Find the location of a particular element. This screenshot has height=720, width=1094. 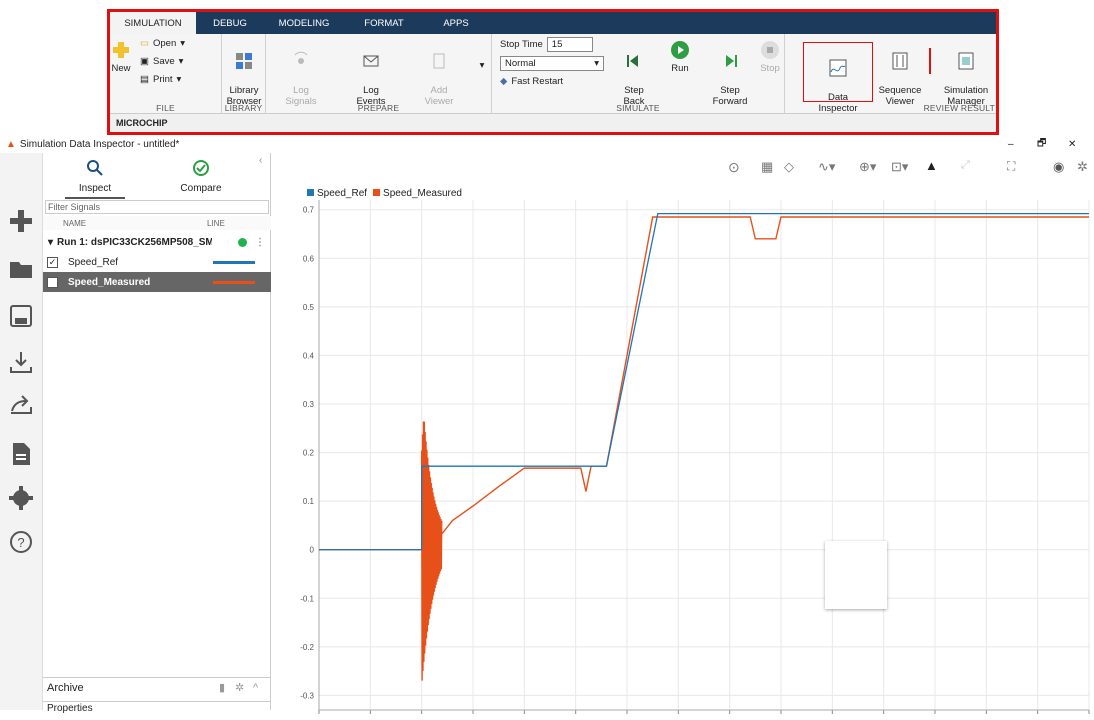

help-icon: ? is located at coordinates (21, 542).